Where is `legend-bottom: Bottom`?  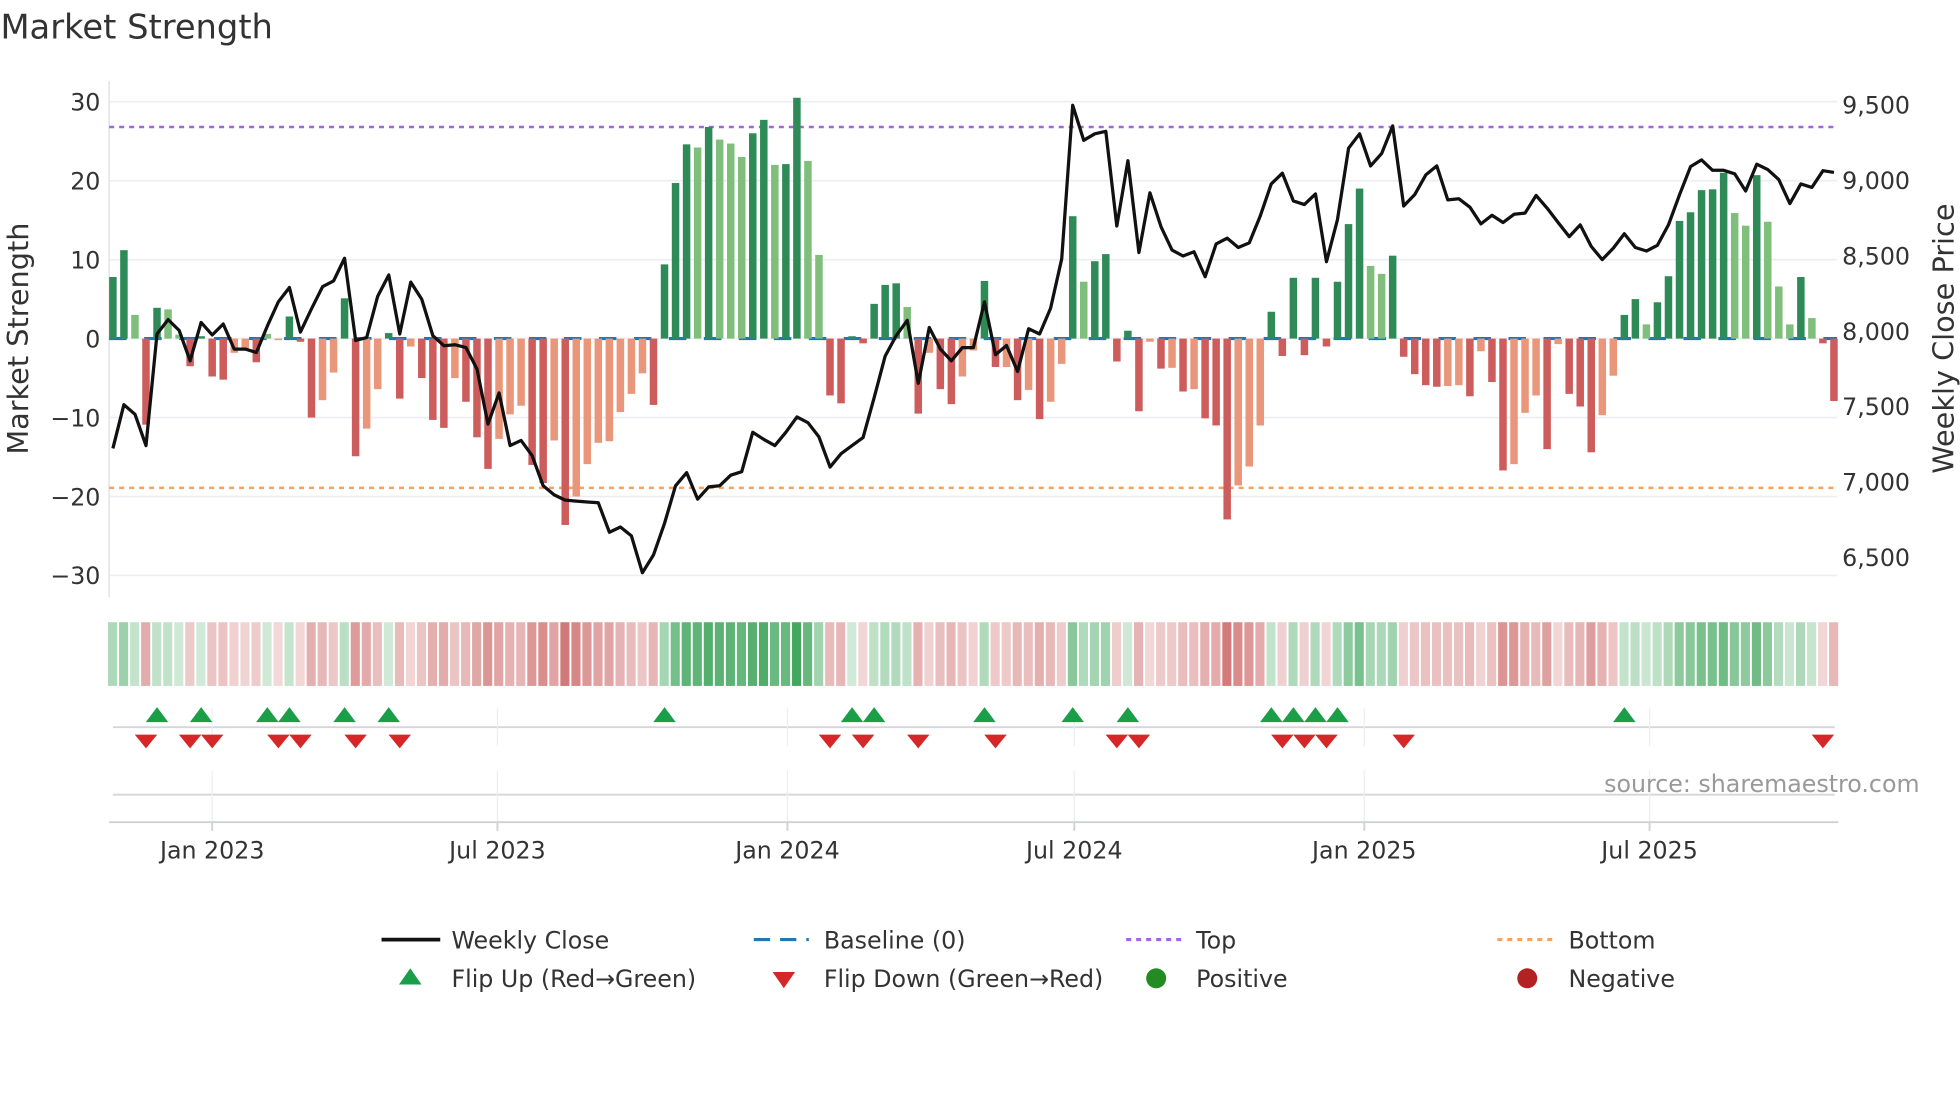 legend-bottom: Bottom is located at coordinates (1611, 940).